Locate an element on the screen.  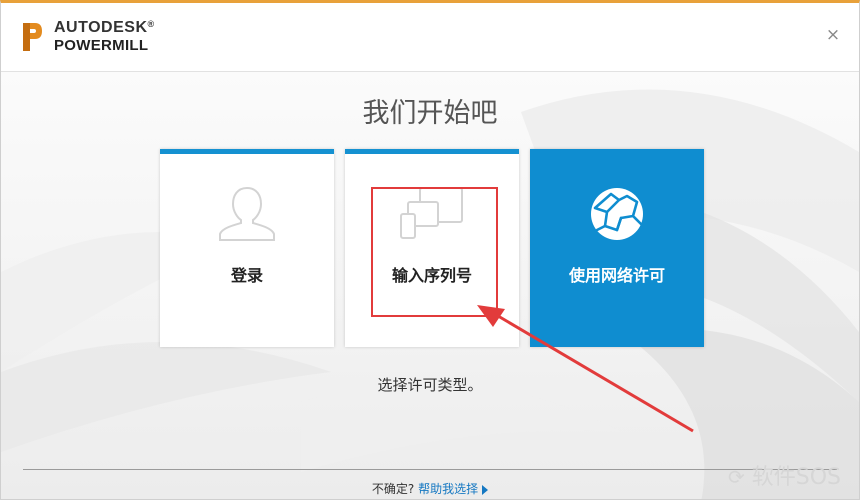
annotation-highlight-box is located at coordinates (434, 252).